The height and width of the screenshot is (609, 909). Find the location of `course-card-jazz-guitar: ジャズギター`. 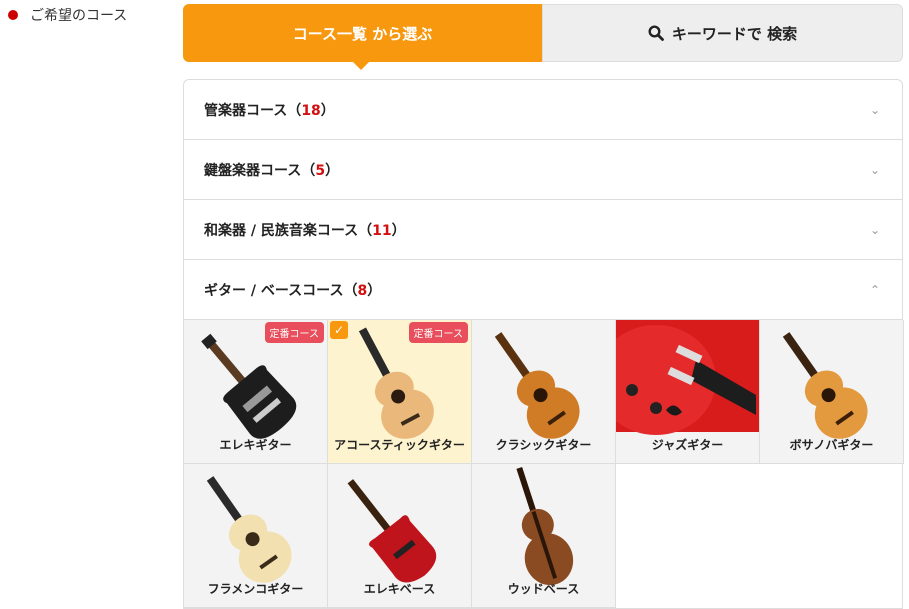

course-card-jazz-guitar: ジャズギター is located at coordinates (688, 392).